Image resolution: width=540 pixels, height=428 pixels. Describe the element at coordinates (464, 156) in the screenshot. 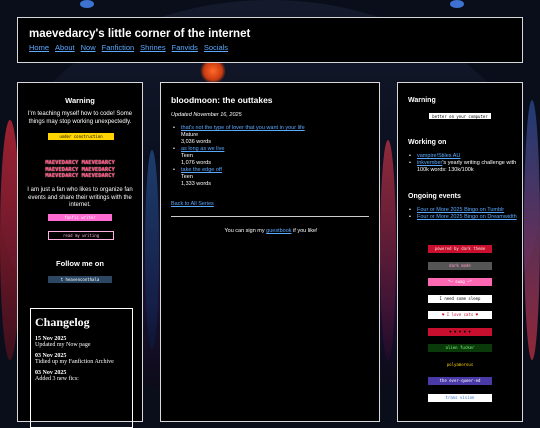

I see `list-item: • vampire!Stiles AU` at that location.